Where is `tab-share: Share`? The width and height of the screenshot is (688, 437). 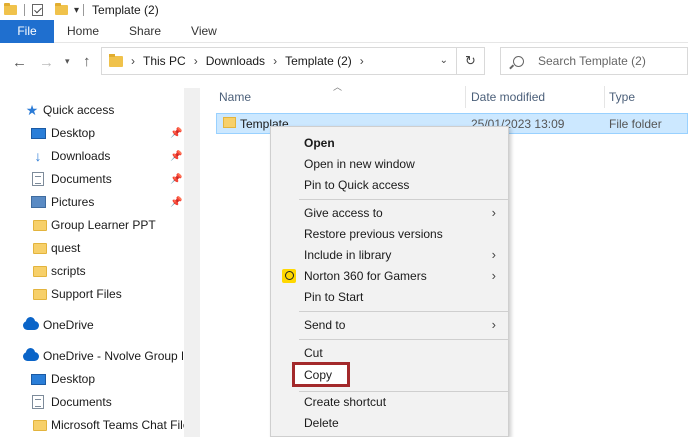
tab-share: Share is located at coordinates (145, 31).